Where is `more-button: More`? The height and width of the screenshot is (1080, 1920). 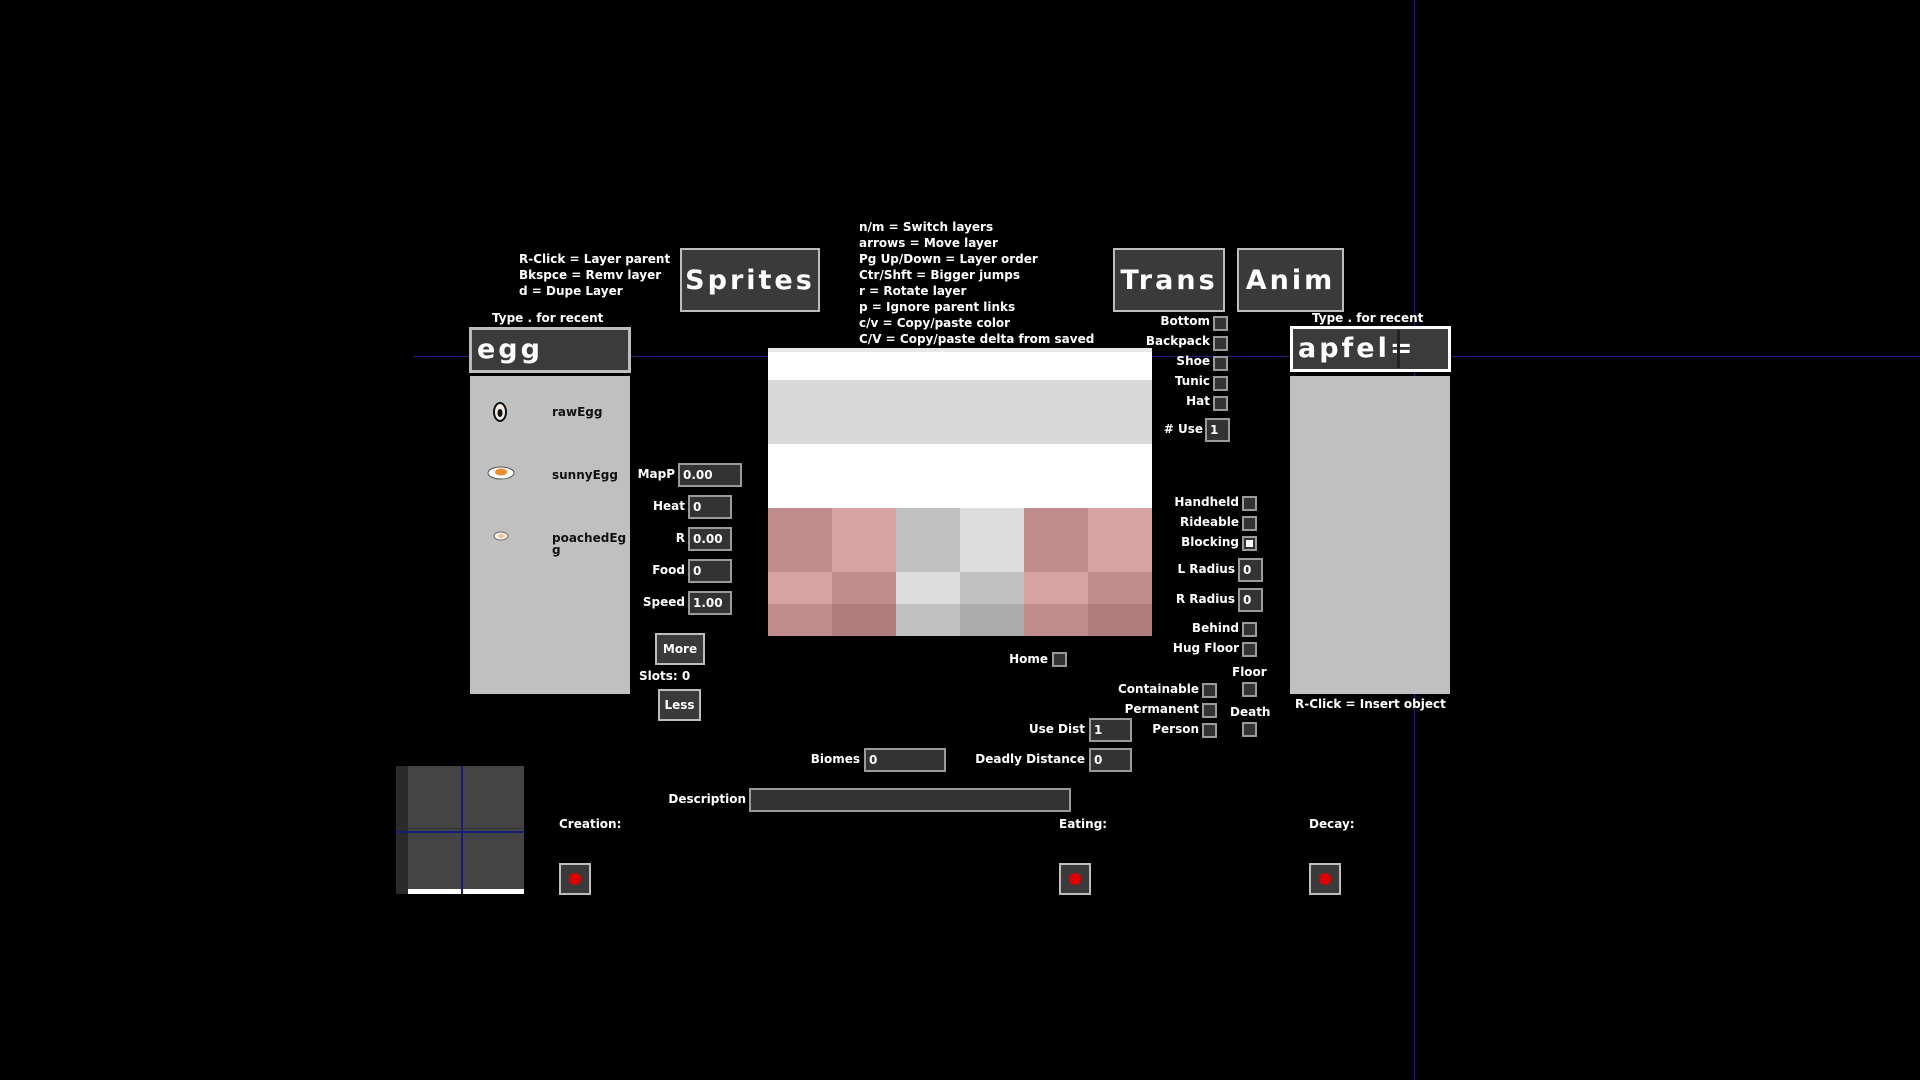 more-button: More is located at coordinates (680, 649).